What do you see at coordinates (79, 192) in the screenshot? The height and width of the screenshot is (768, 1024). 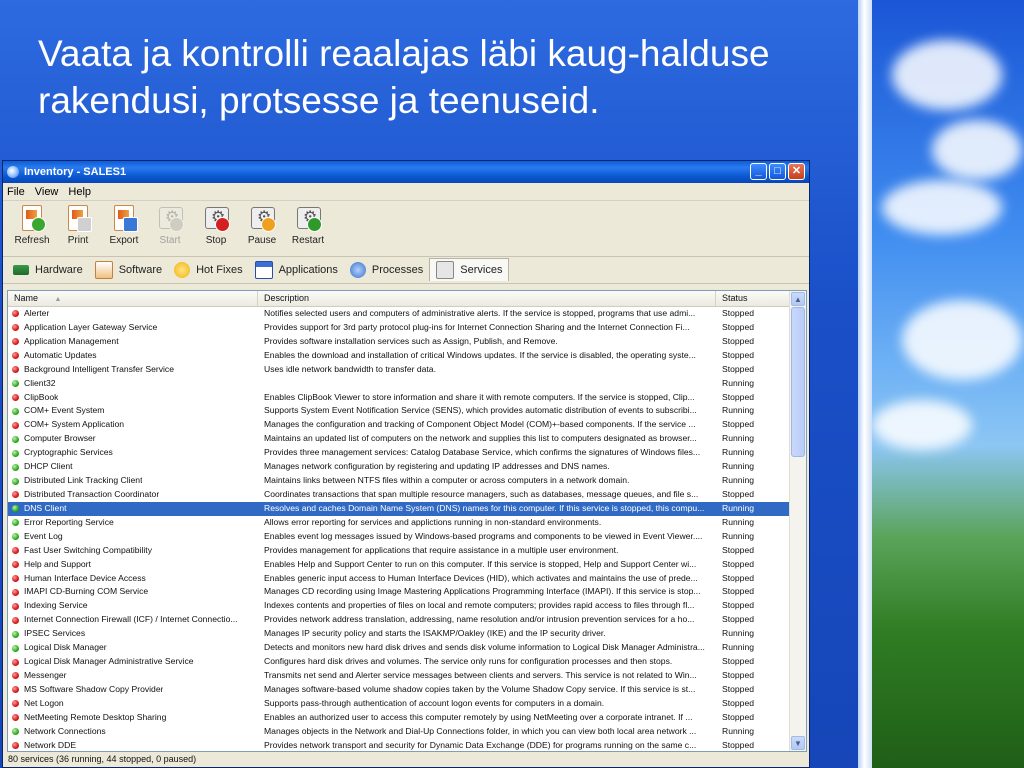 I see `menu-help: Help` at bounding box center [79, 192].